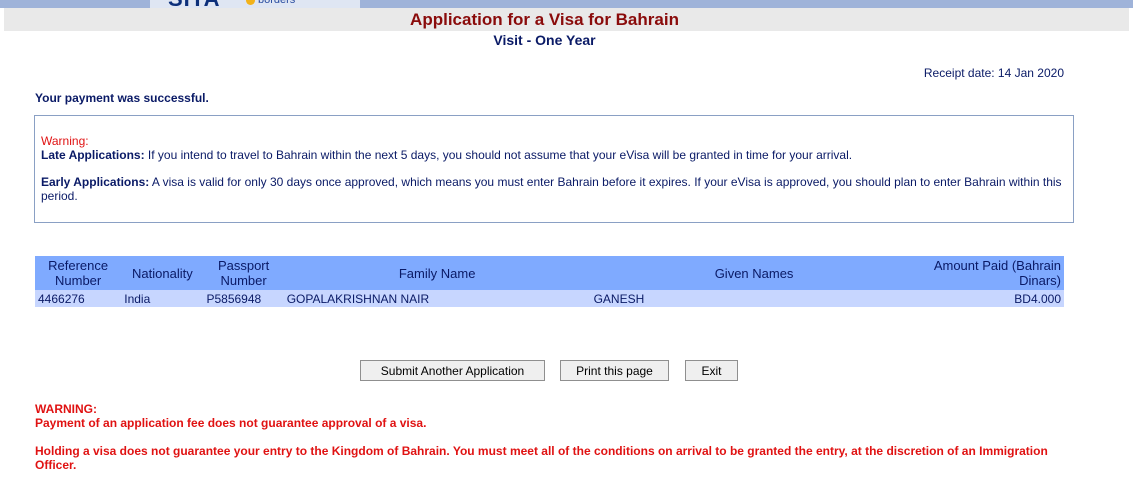  I want to click on logo: SITA borders, so click(255, 4).